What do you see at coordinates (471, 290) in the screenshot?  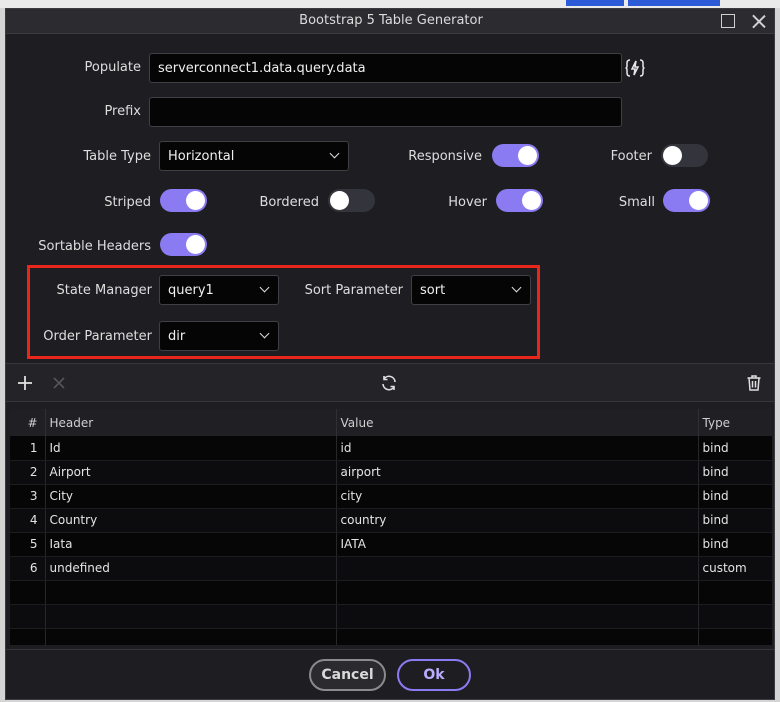 I see `sort-parameter-select: sort` at bounding box center [471, 290].